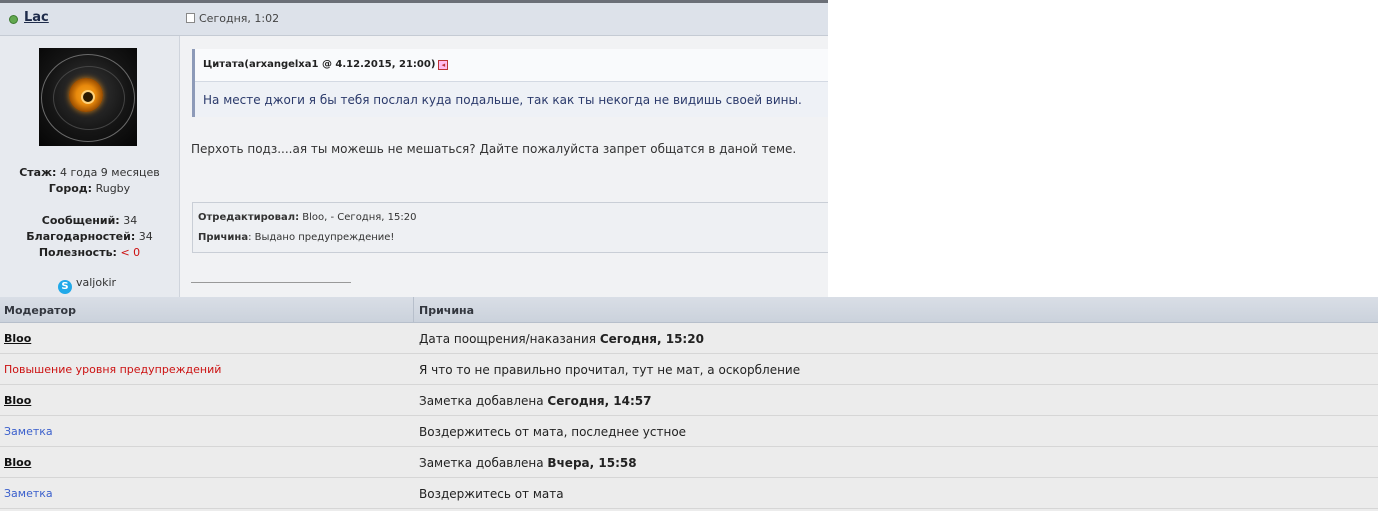  What do you see at coordinates (689, 400) in the screenshot?
I see `table-row: Bloo Заметка добавлена Сегодня, 14:57` at bounding box center [689, 400].